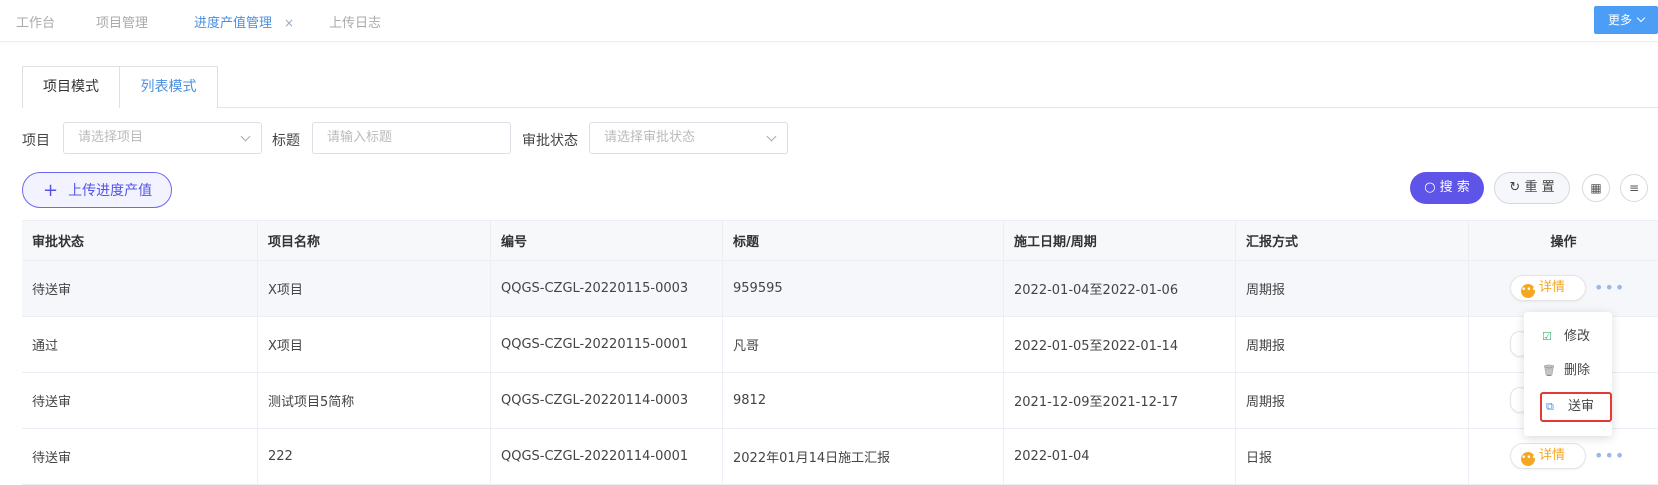 The height and width of the screenshot is (485, 1658). I want to click on cell-date: 2022-01-05至2022-01-14, so click(1120, 344).